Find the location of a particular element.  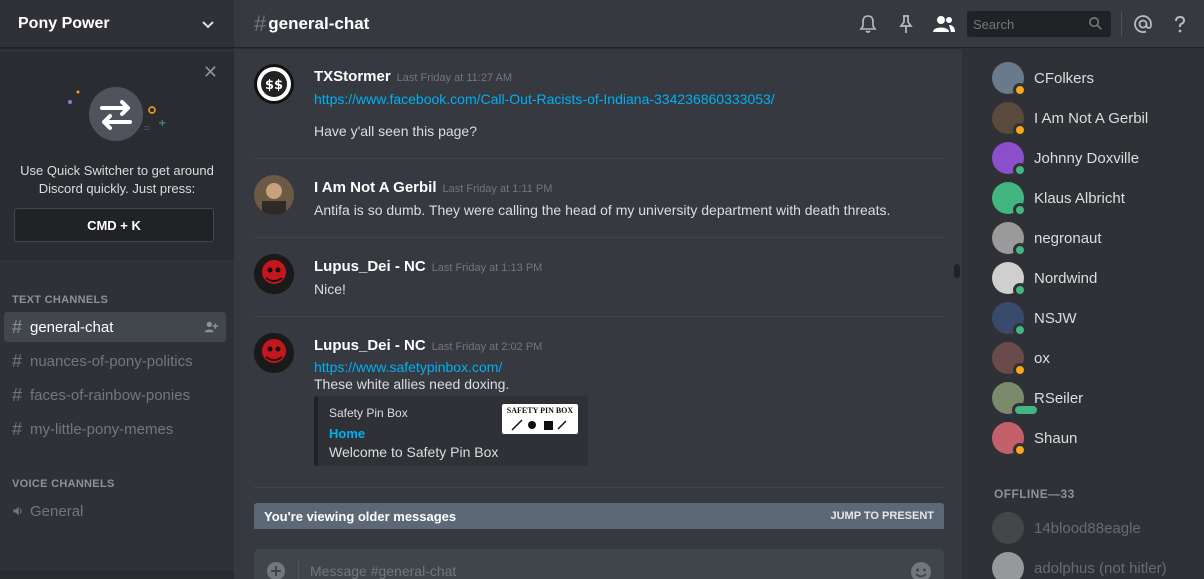

member-item: Shaun is located at coordinates (1035, 439).